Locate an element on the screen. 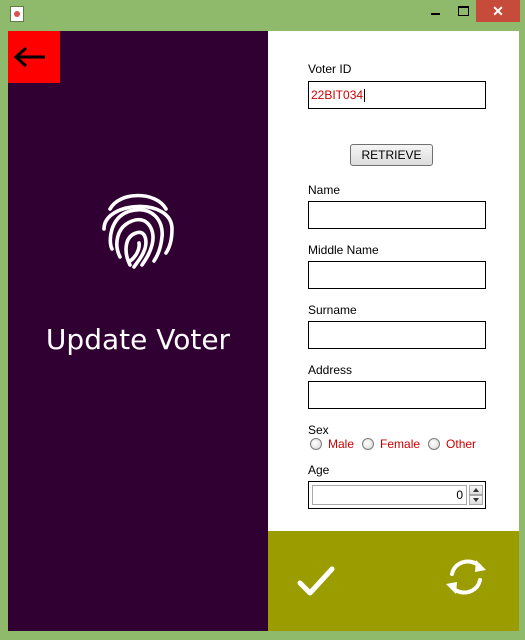 The height and width of the screenshot is (640, 525). maximize-icon is located at coordinates (463, 11).